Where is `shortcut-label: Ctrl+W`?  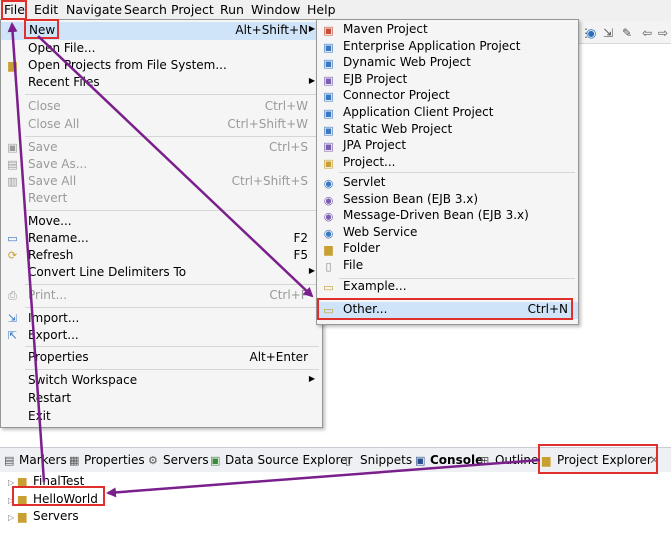
shortcut-label: Ctrl+W is located at coordinates (286, 106).